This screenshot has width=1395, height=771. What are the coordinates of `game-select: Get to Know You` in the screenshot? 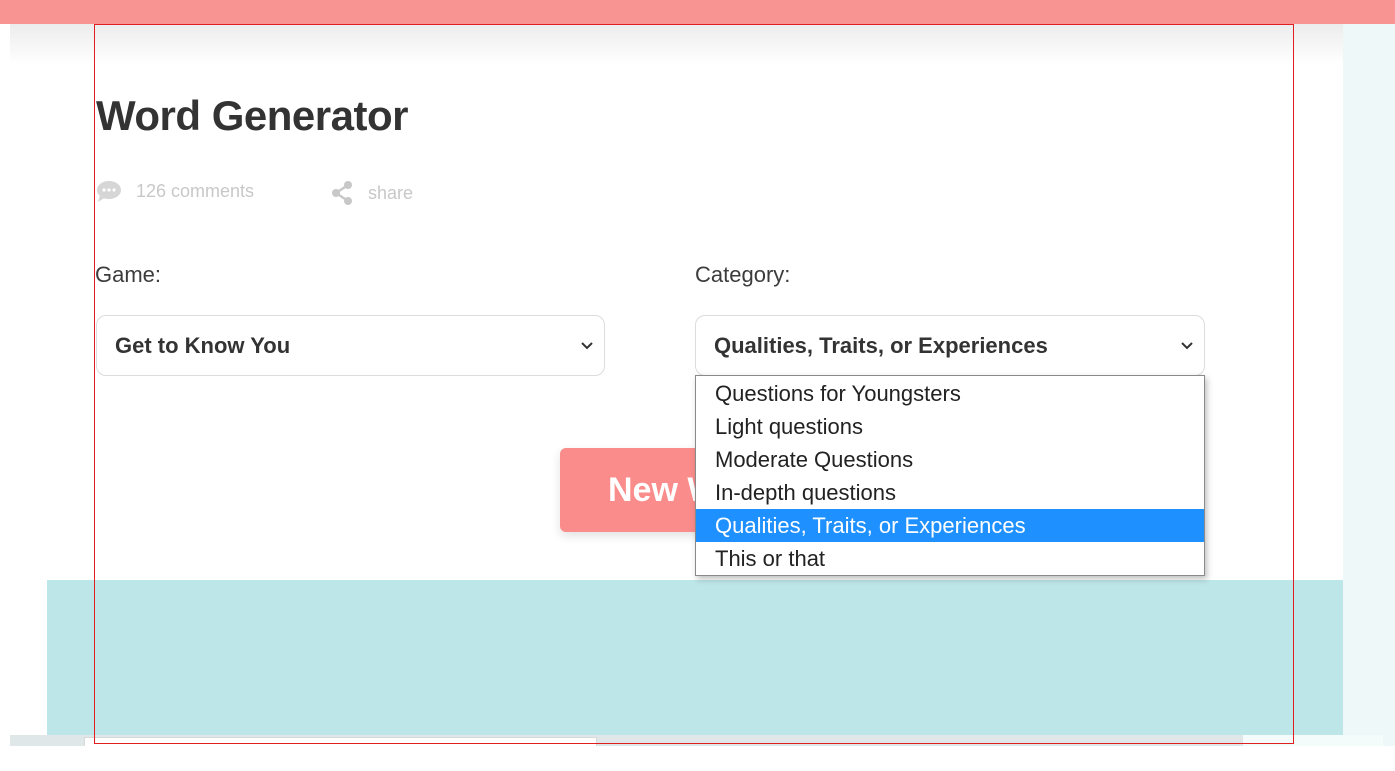 It's located at (350, 345).